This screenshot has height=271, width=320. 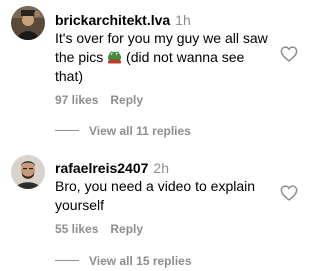 What do you see at coordinates (76, 229) in the screenshot?
I see `like-count: 55 likes` at bounding box center [76, 229].